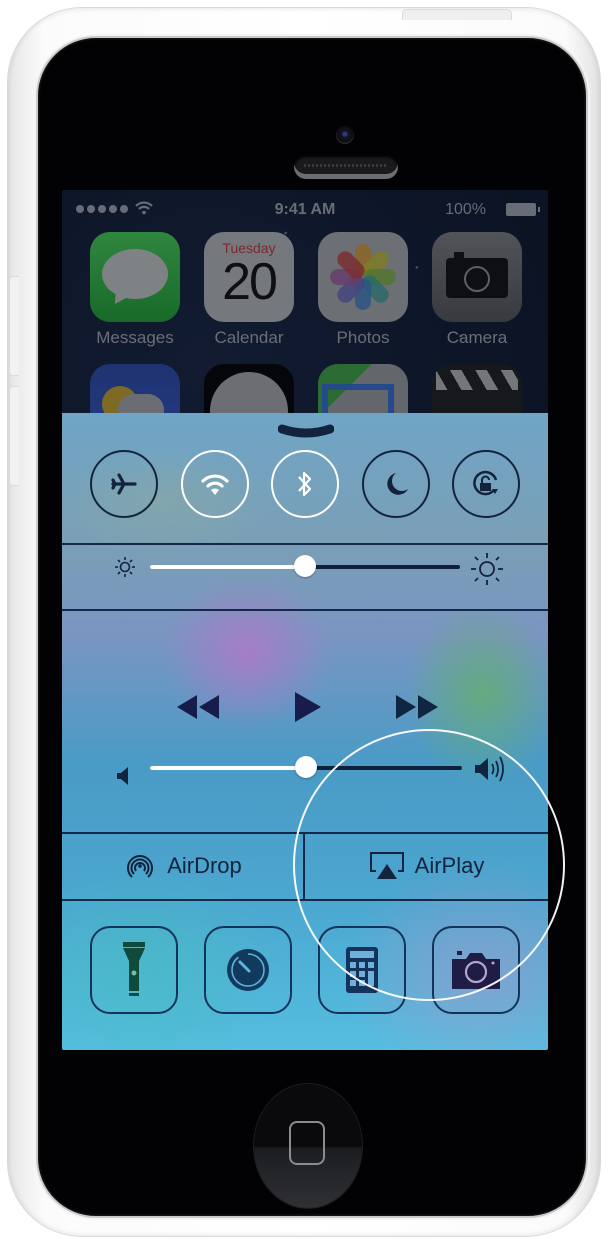 The height and width of the screenshot is (1245, 608). I want to click on volume-slider, so click(306, 767).